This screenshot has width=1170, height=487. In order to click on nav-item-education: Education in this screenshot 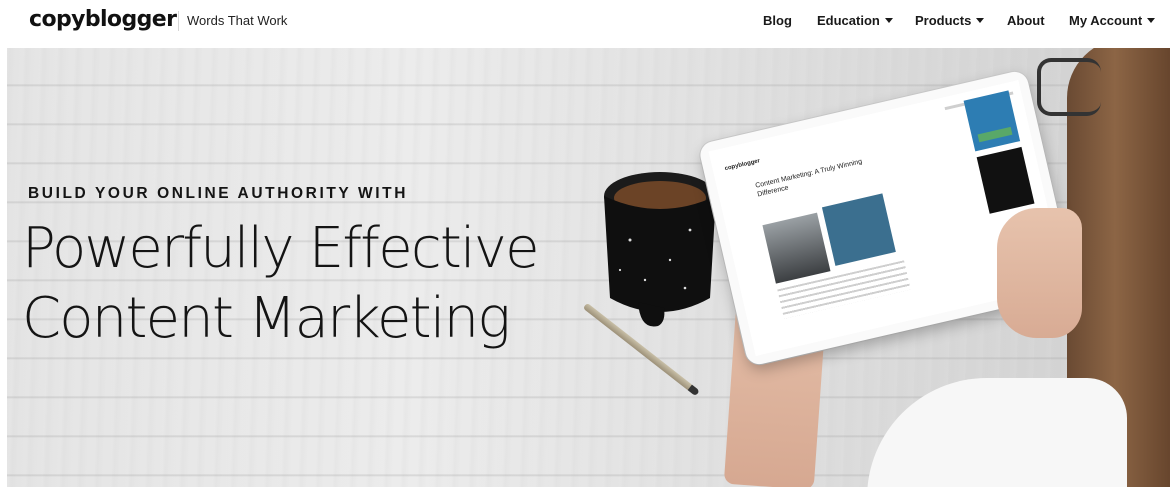, I will do `click(855, 20)`.